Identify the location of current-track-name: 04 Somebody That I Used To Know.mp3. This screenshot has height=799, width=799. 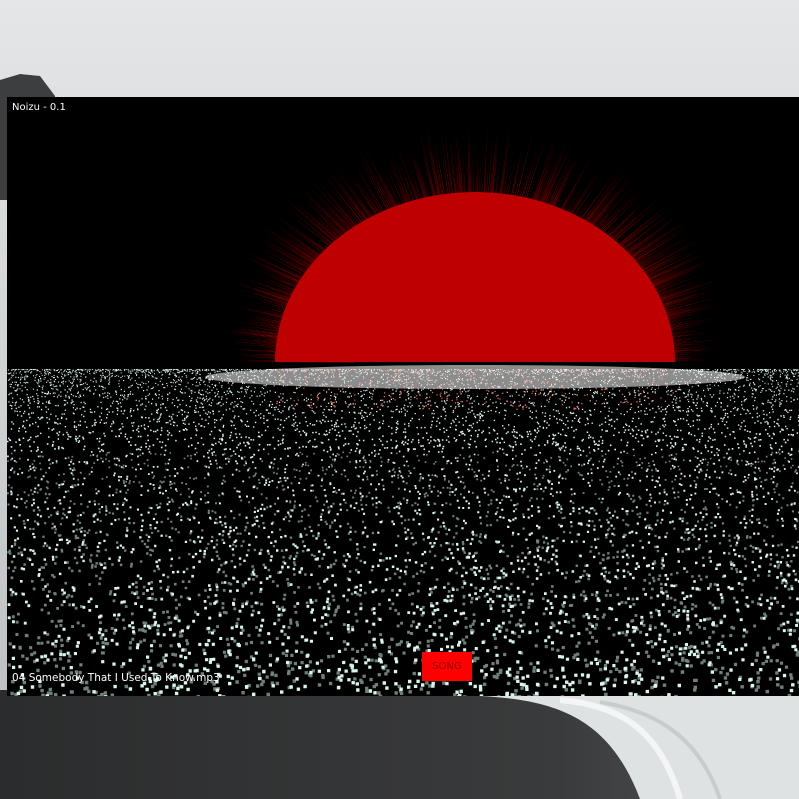
(116, 678).